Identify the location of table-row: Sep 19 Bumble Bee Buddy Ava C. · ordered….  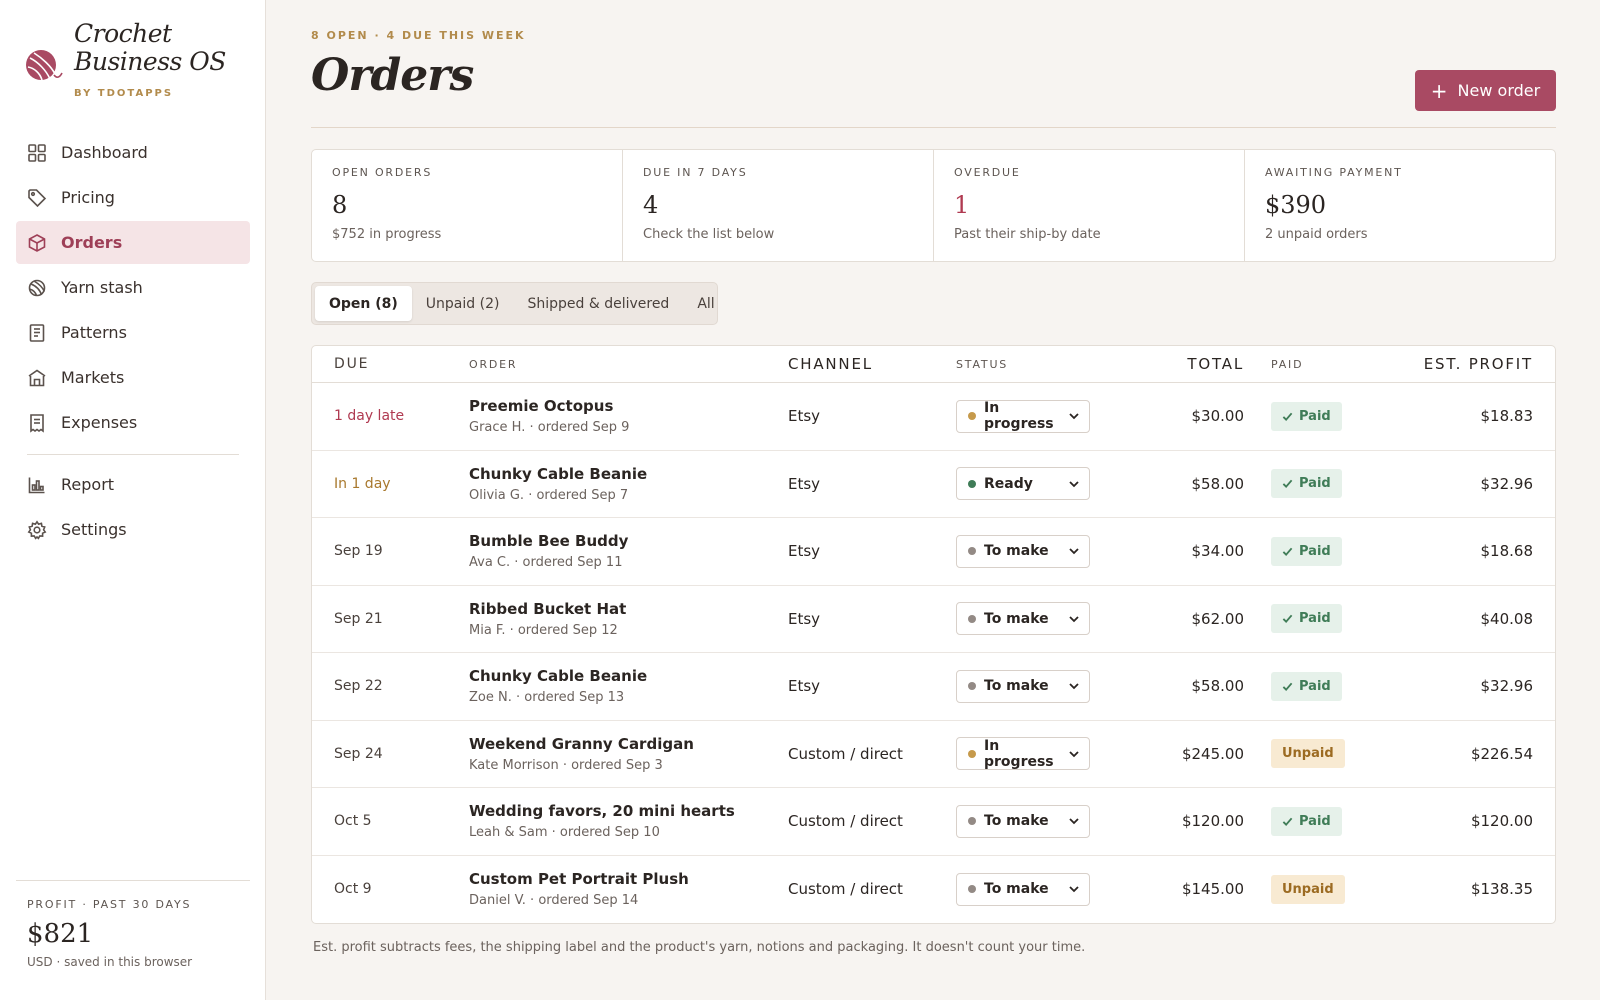
(933, 552).